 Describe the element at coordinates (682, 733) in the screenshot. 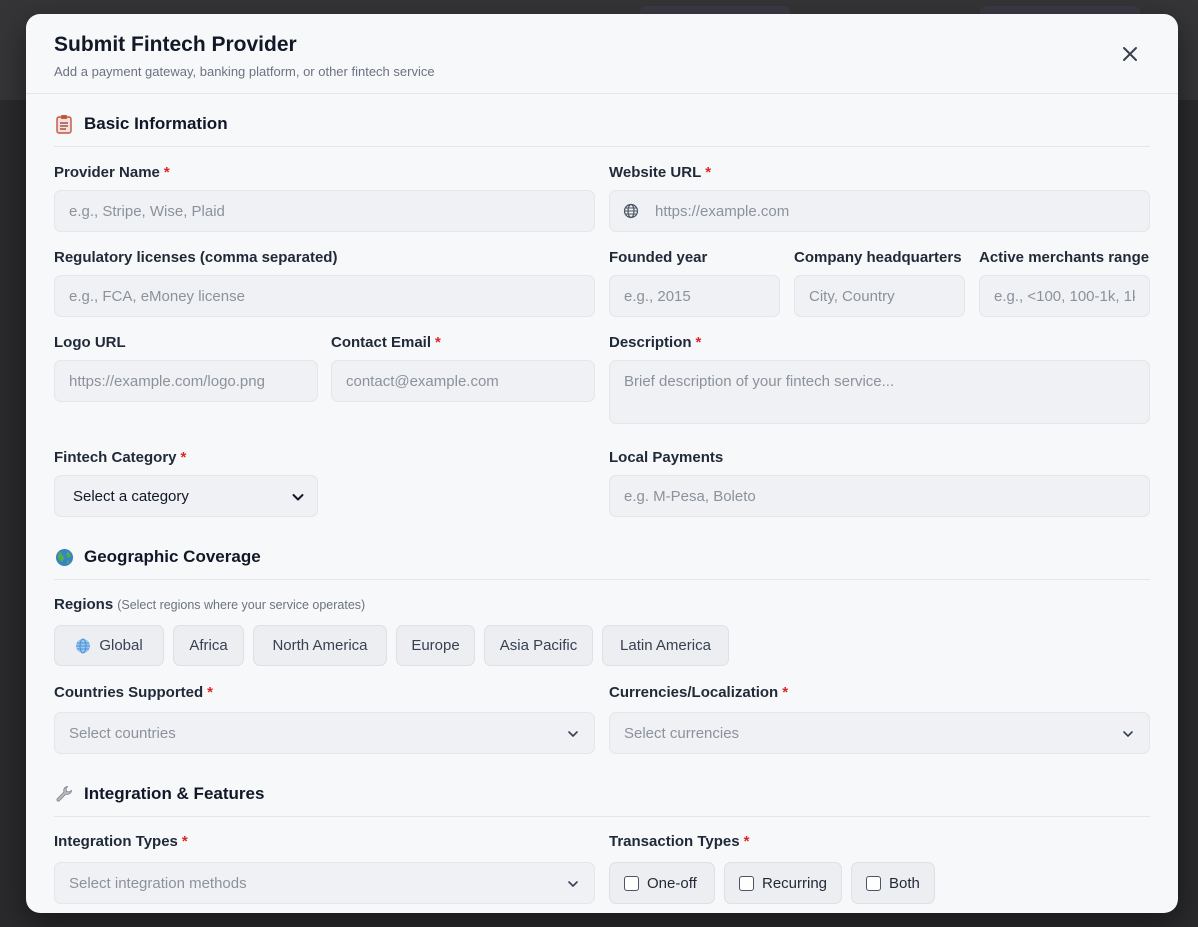

I see `currencies-placeholder: Select currencies` at that location.